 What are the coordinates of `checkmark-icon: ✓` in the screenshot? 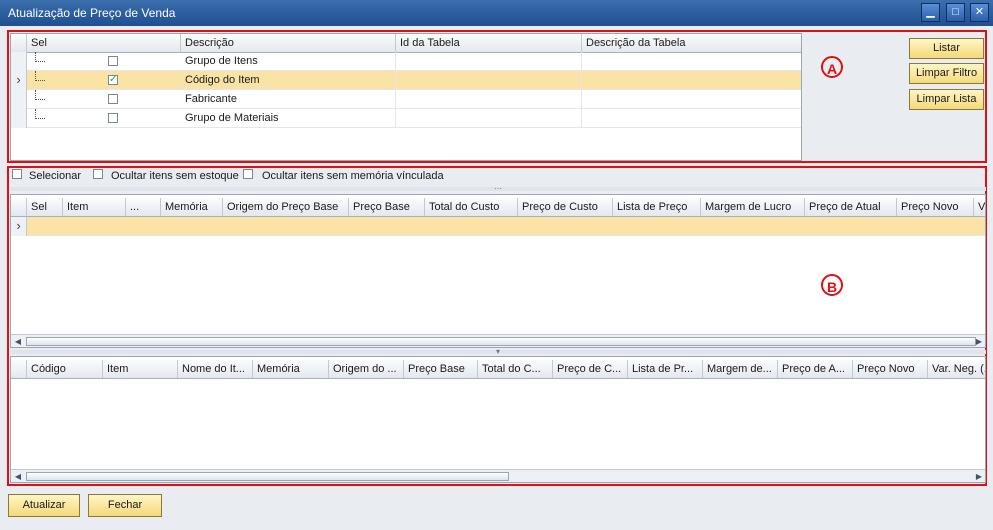 It's located at (113, 79).